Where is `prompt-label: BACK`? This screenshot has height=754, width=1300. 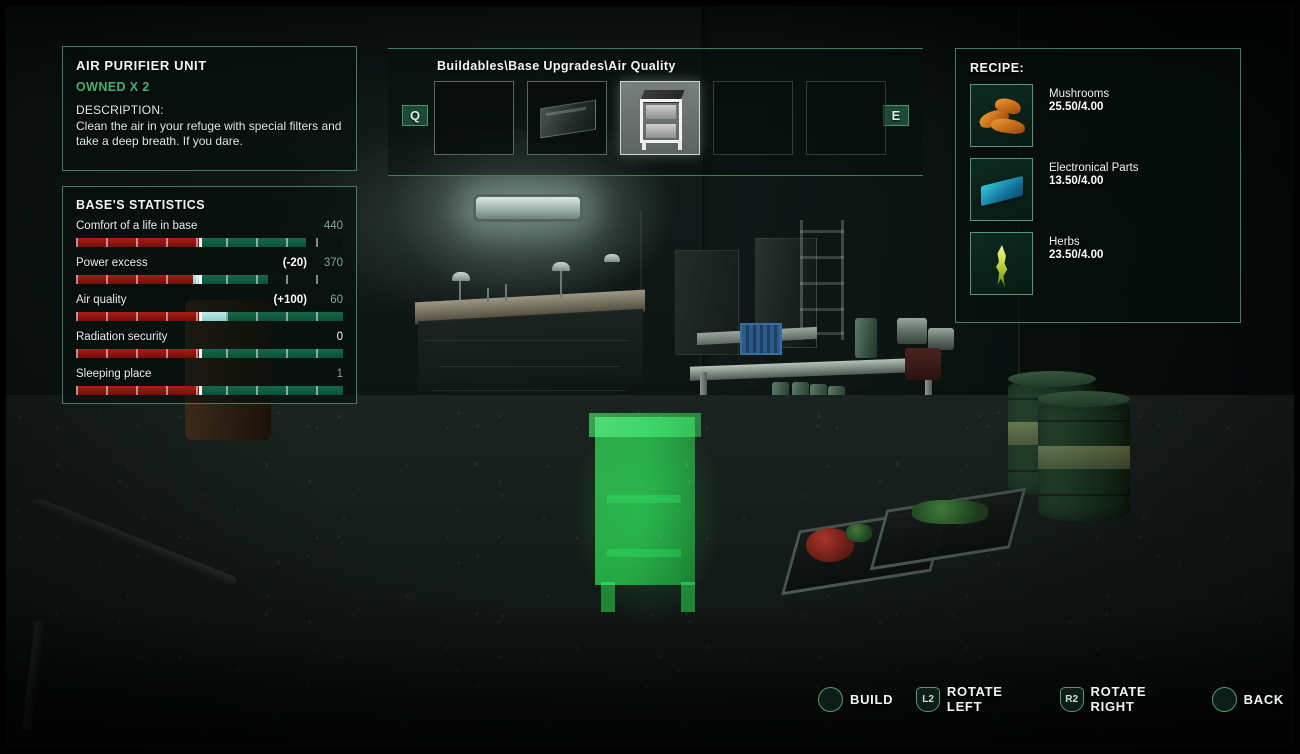
prompt-label: BACK is located at coordinates (1263, 699).